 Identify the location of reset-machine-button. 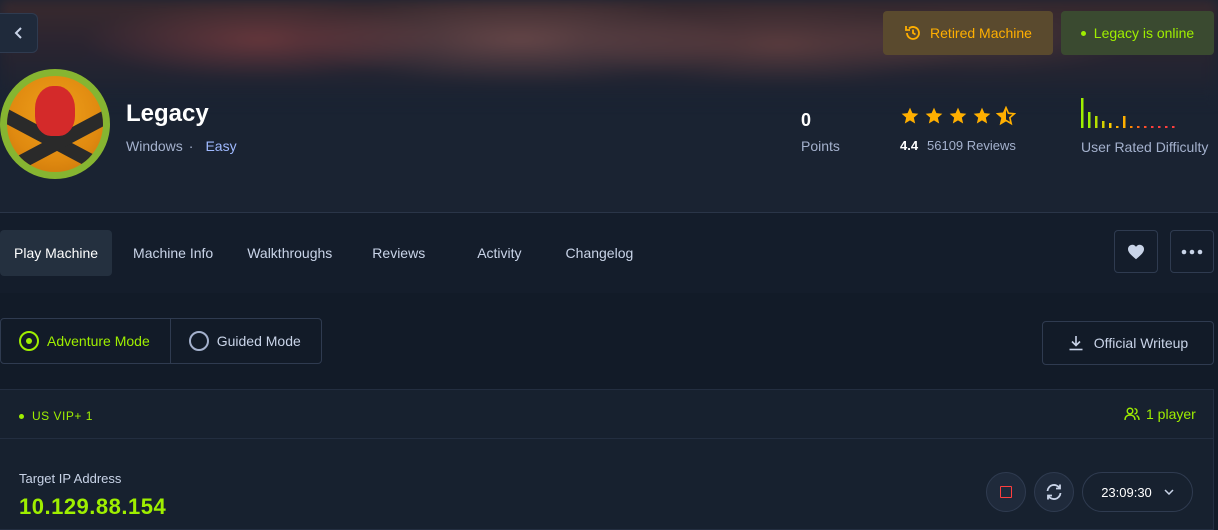
(1054, 492).